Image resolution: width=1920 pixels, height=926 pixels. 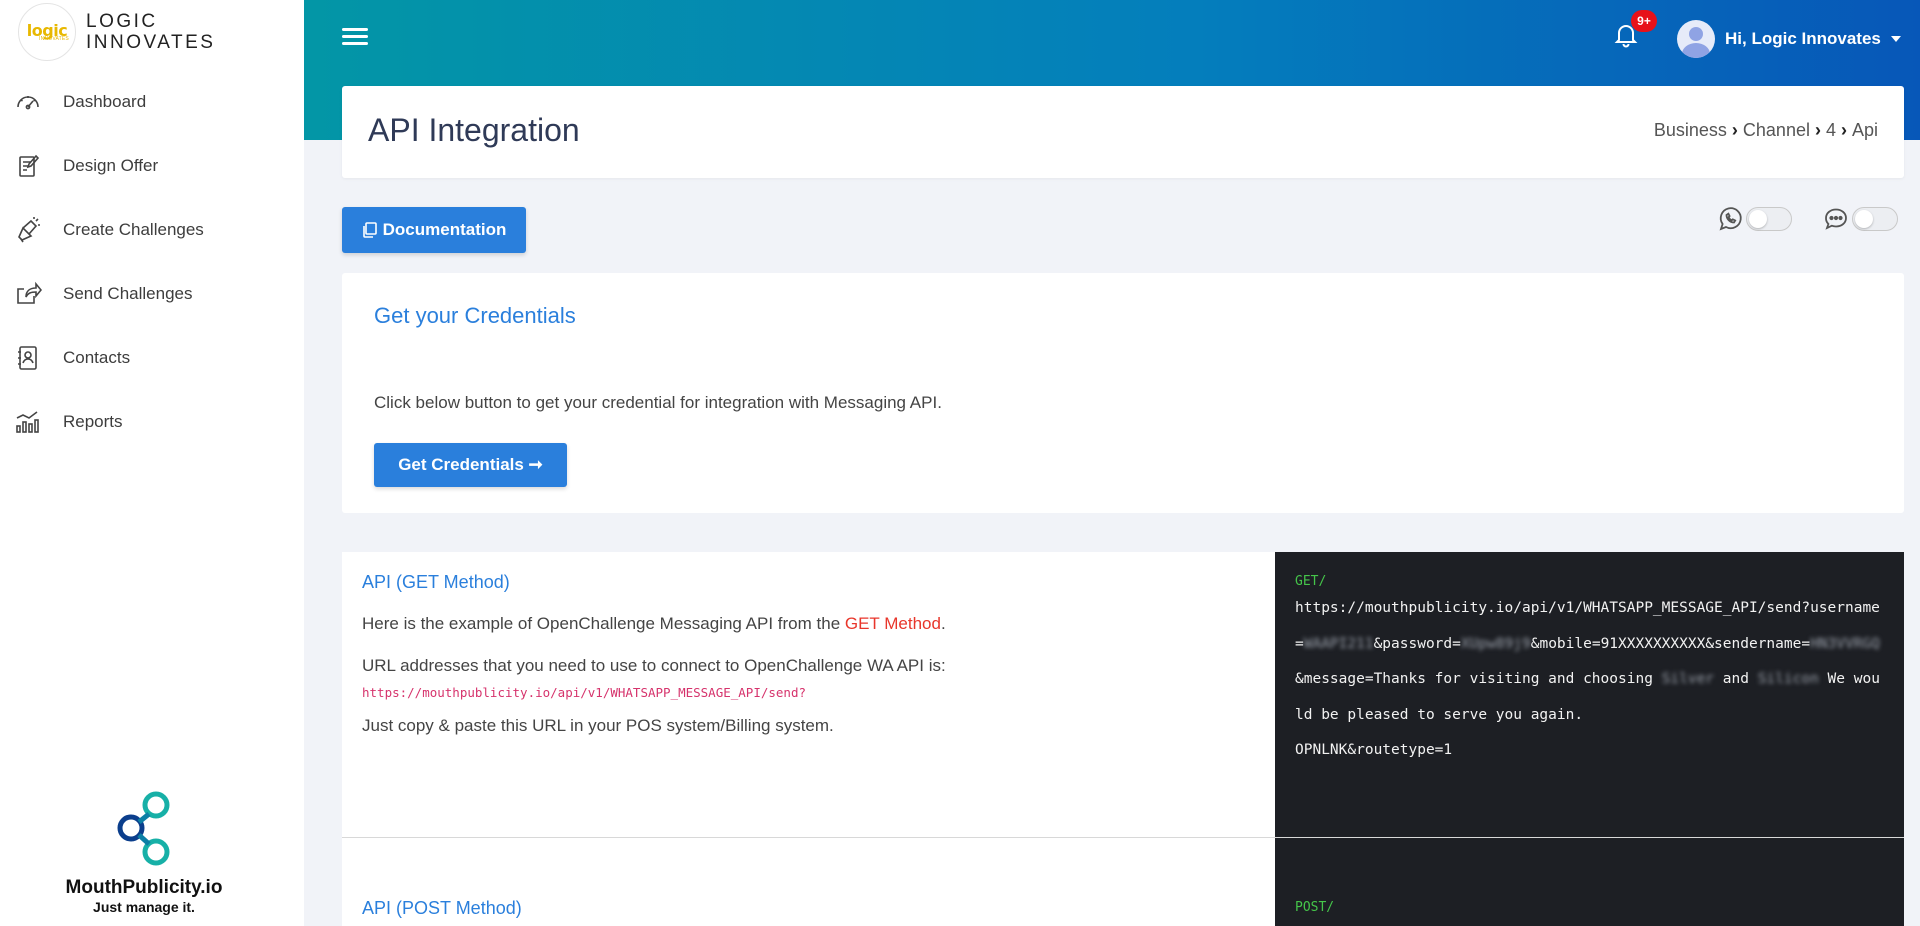 I want to click on sidebar-item-label: Design Offer, so click(x=111, y=165).